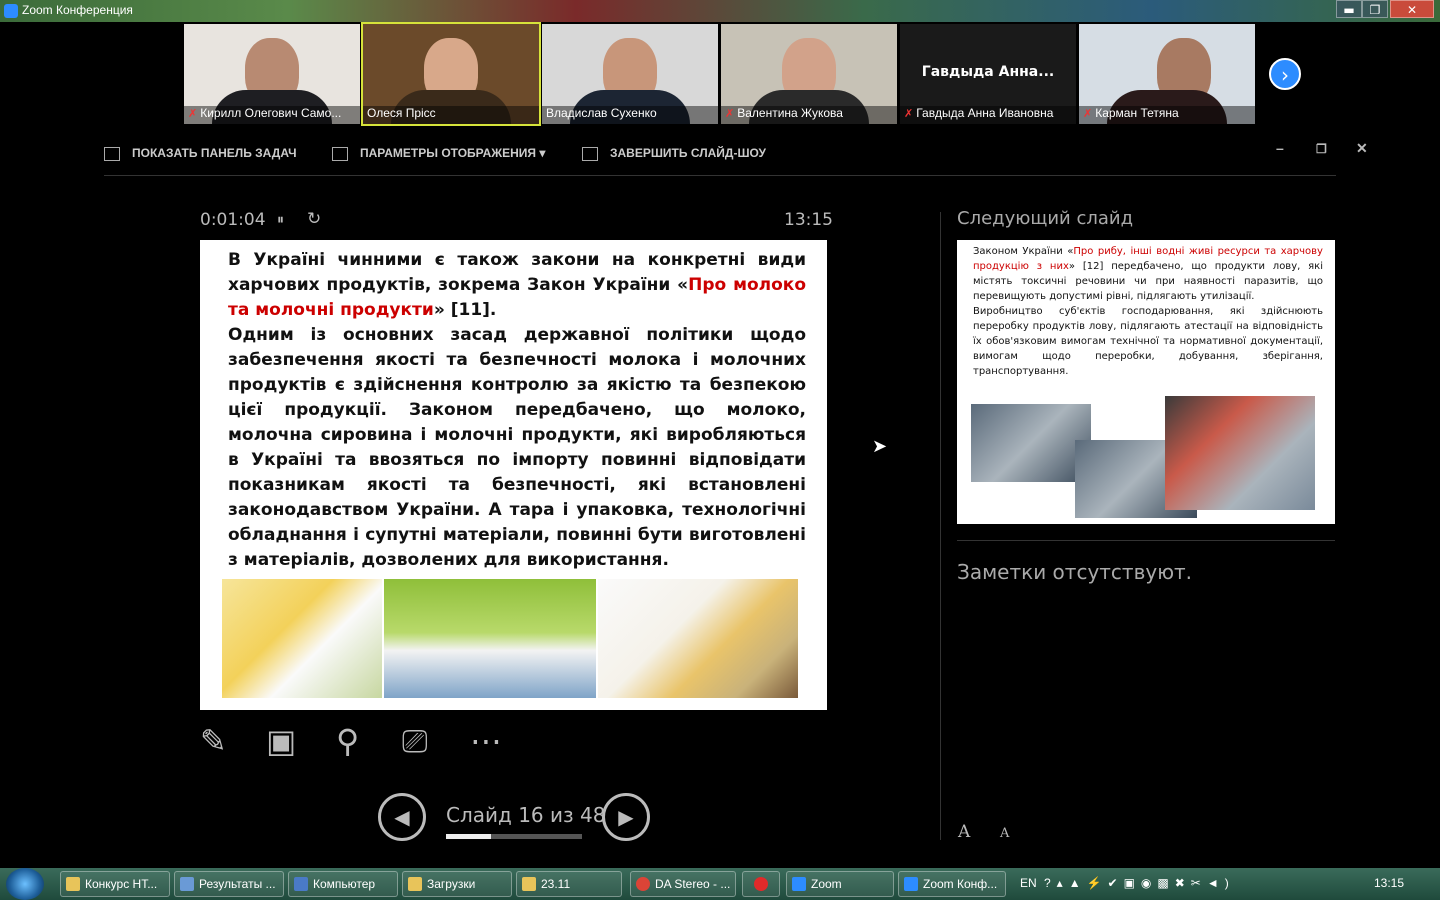 The height and width of the screenshot is (900, 1440). Describe the element at coordinates (1280, 148) in the screenshot. I see `presenter-minimize-button: –` at that location.